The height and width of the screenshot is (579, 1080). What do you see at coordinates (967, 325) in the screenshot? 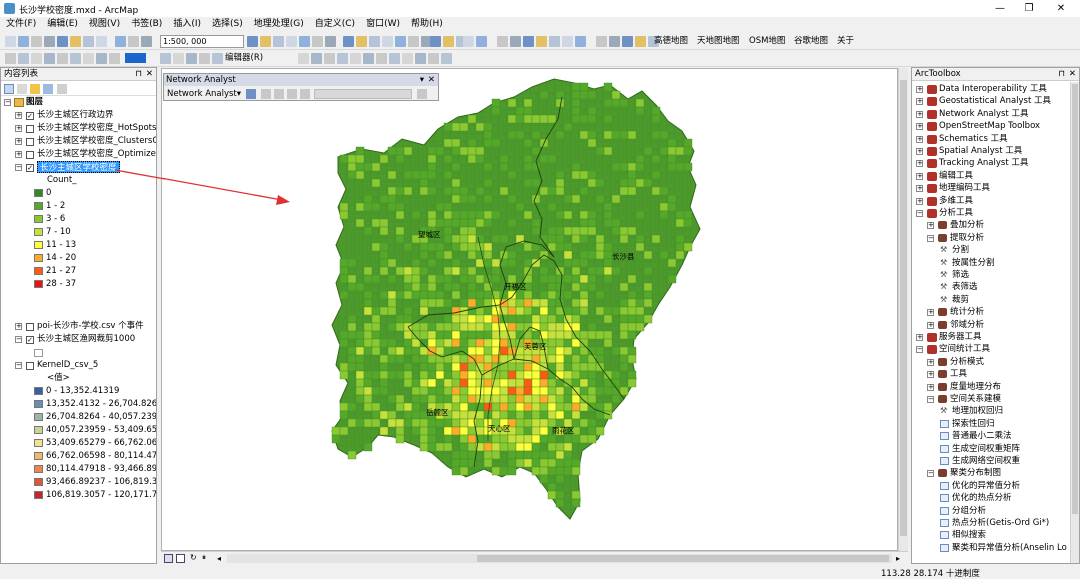
I see `toolbox-item: 邻域分析` at bounding box center [967, 325].